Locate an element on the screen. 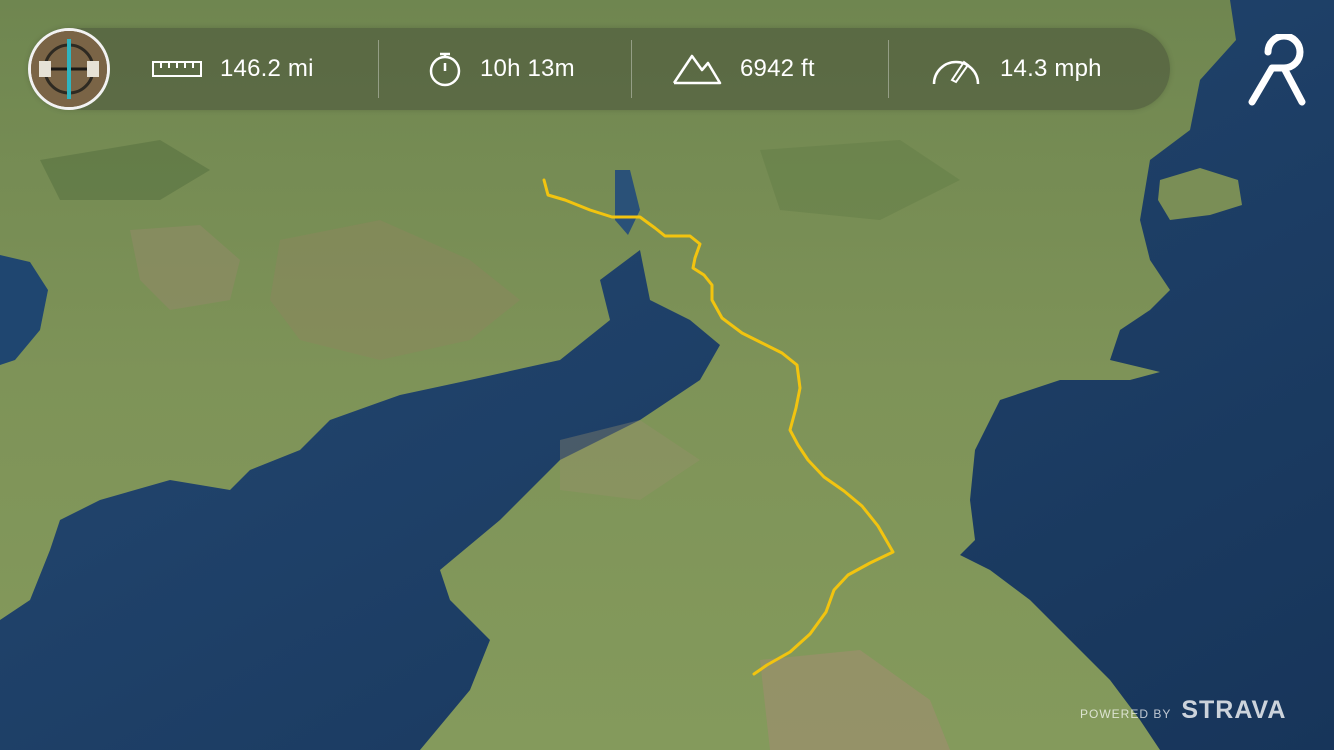 Image resolution: width=1334 pixels, height=750 pixels. powered-by-label: POWERED BY is located at coordinates (1126, 713).